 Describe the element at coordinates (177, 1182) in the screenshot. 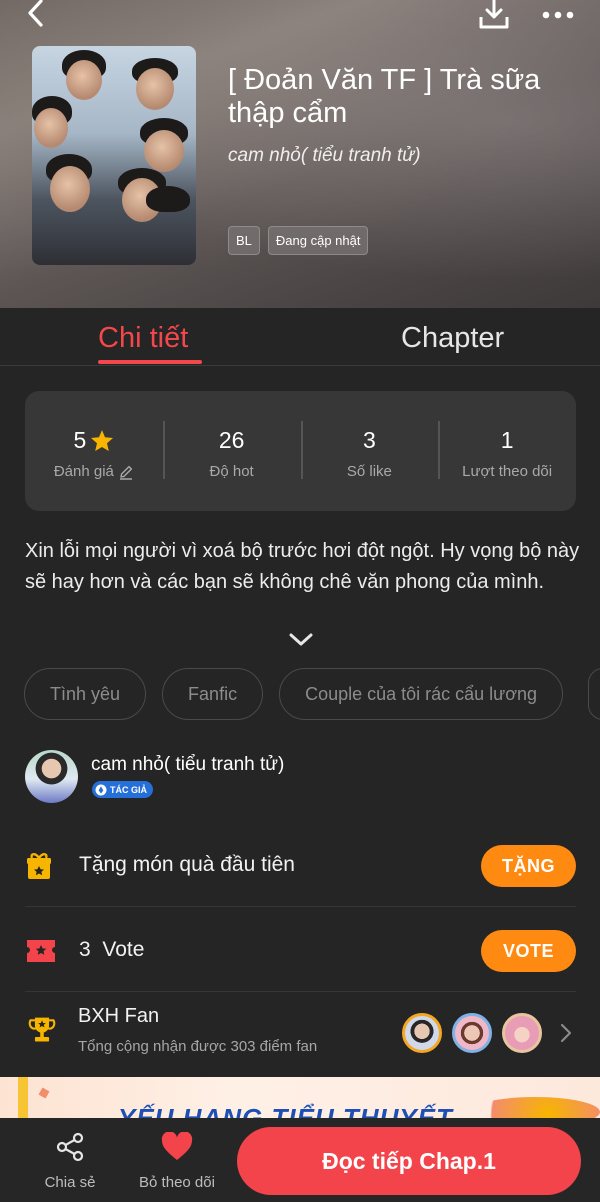

I see `unfollow-label: Bỏ theo dõi` at that location.